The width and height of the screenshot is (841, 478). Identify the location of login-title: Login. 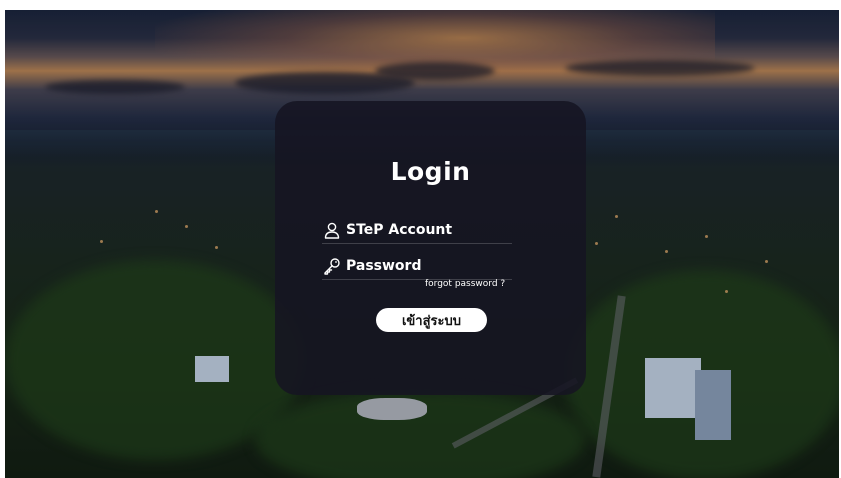
(430, 171).